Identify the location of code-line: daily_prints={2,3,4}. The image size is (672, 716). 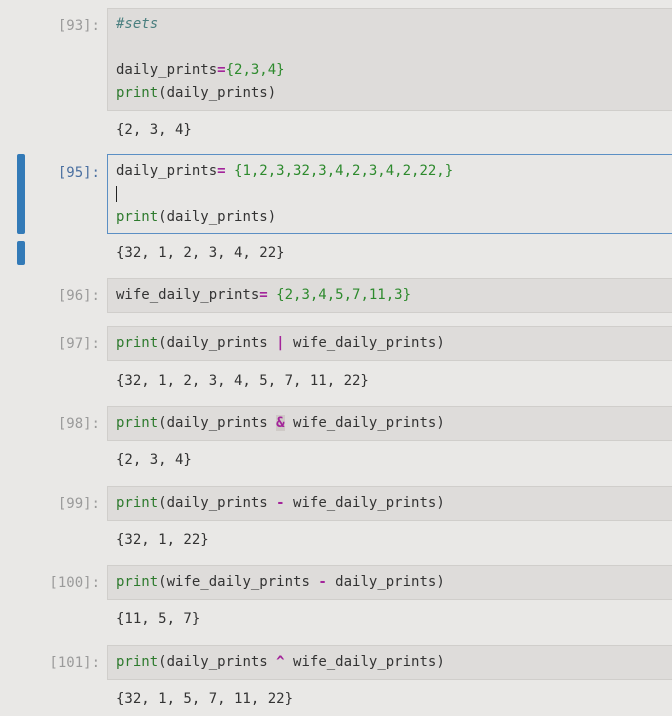
(390, 70).